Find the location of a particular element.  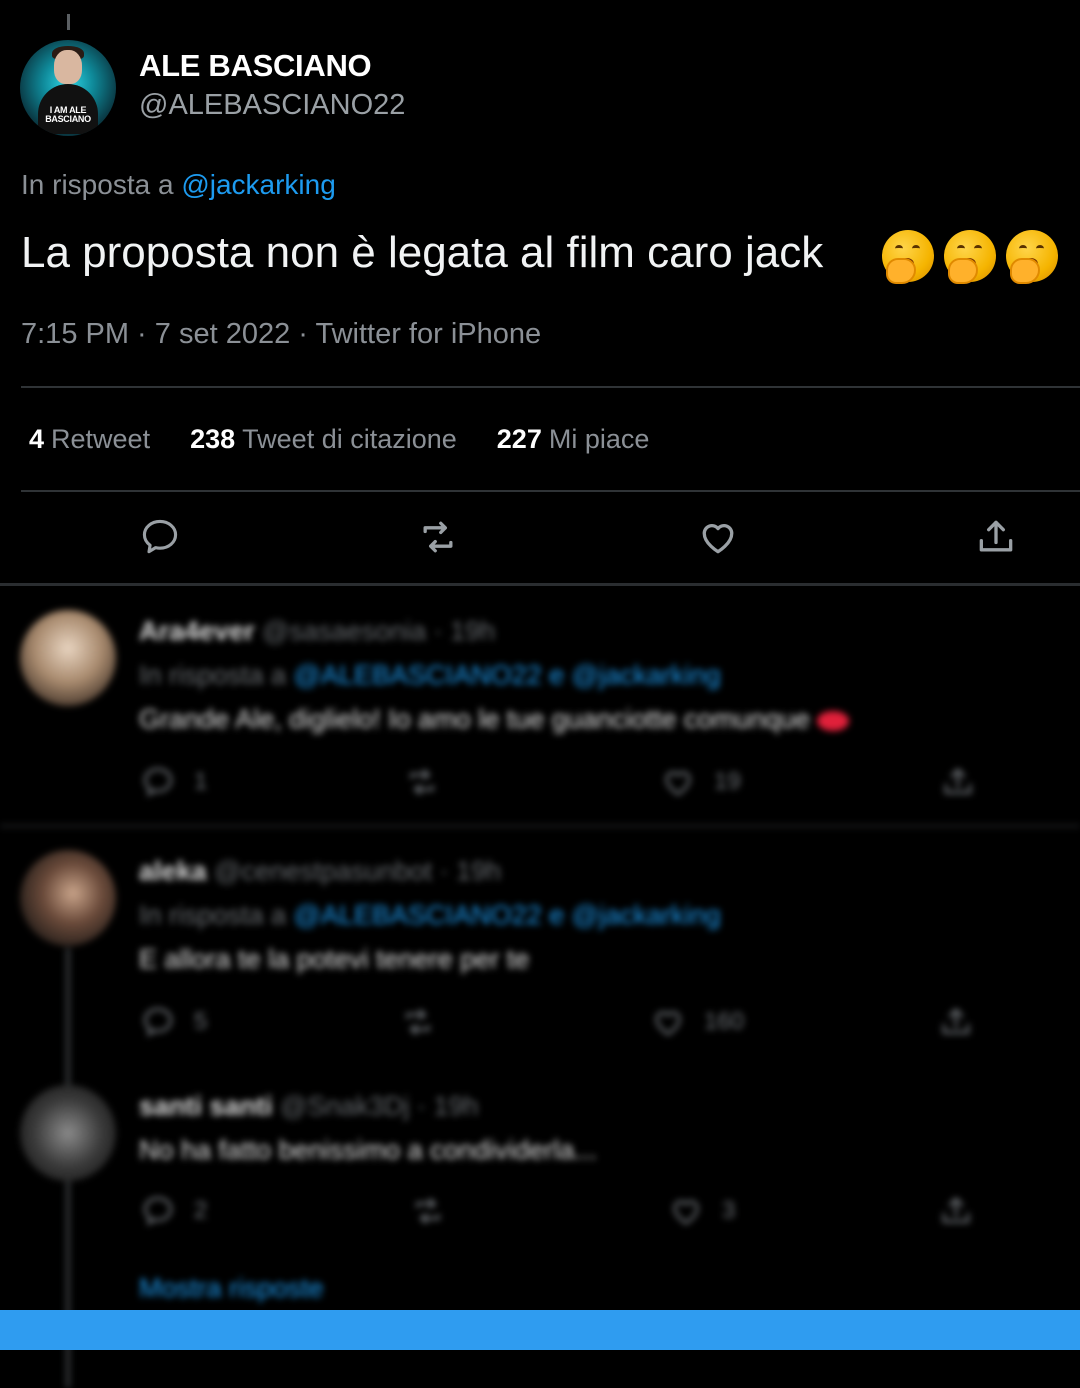

avatar-logo-text: I AM ALE BASCIANO is located at coordinates (68, 114).